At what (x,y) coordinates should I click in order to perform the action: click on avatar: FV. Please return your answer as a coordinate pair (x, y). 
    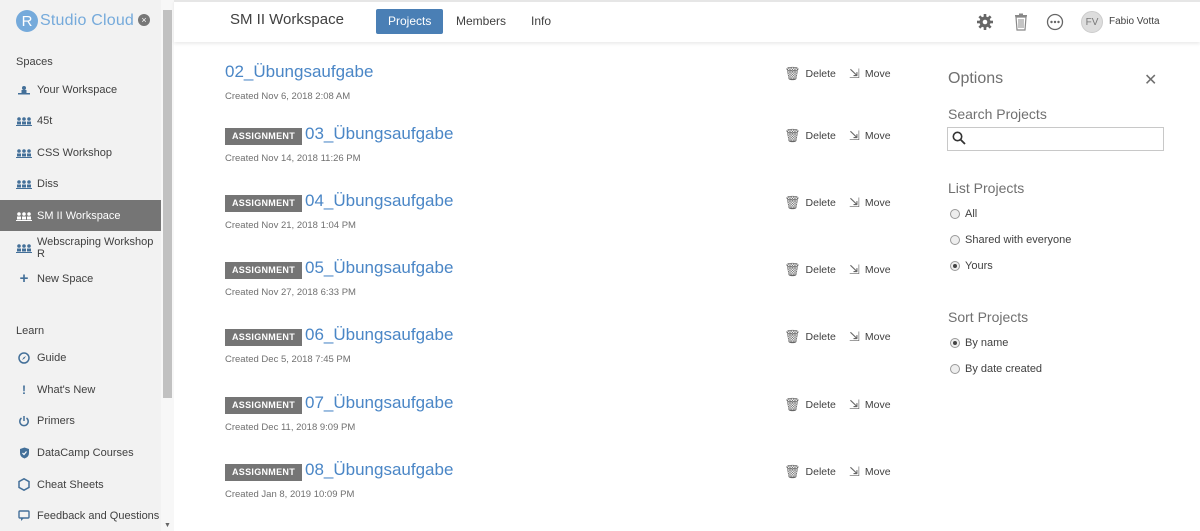
    Looking at the image, I should click on (1092, 22).